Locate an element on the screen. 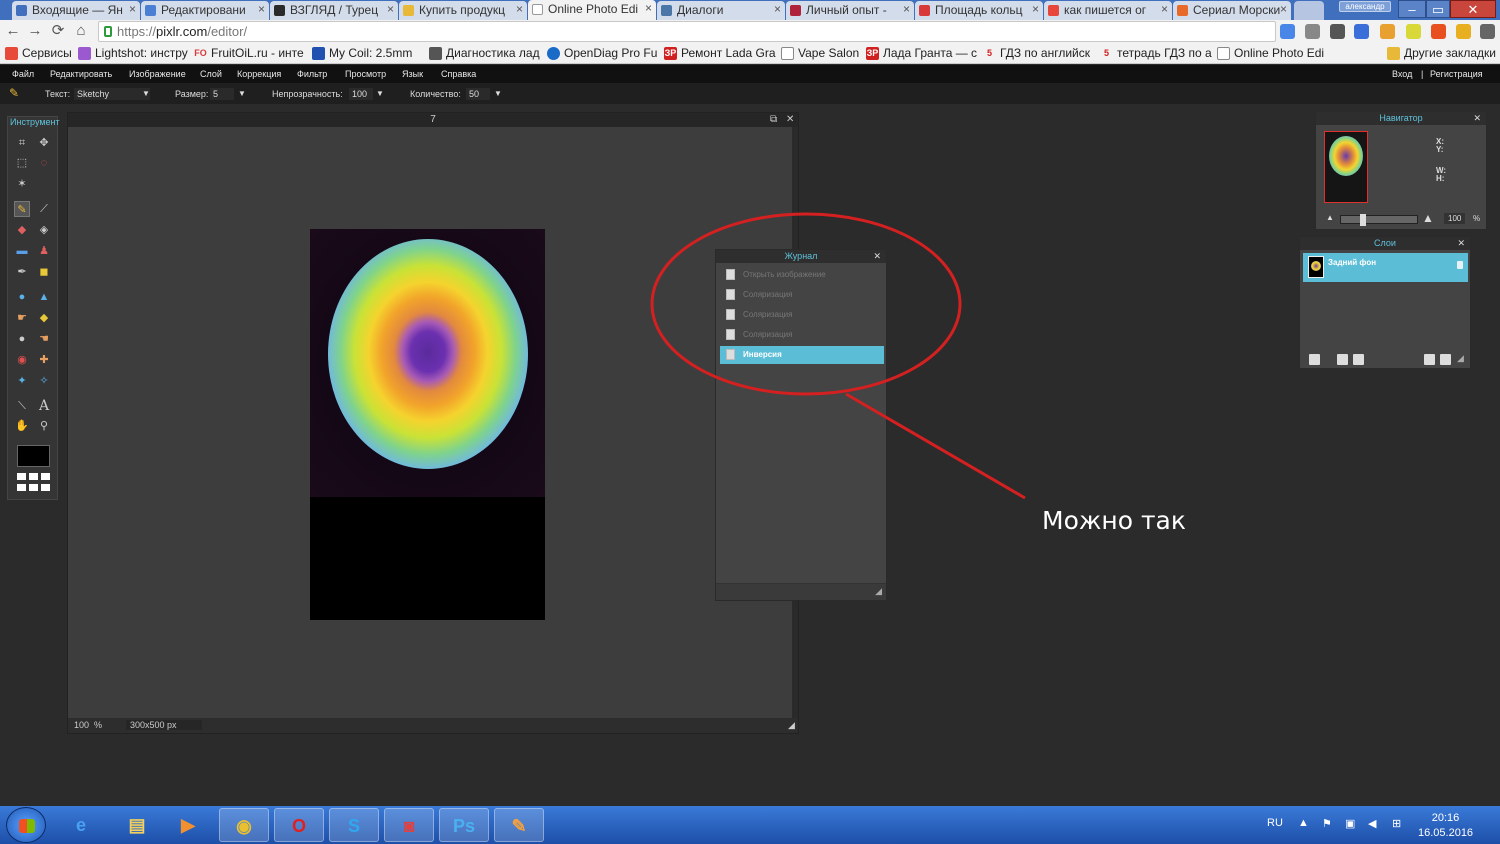  brush-style-select: Sketchy is located at coordinates (112, 94).